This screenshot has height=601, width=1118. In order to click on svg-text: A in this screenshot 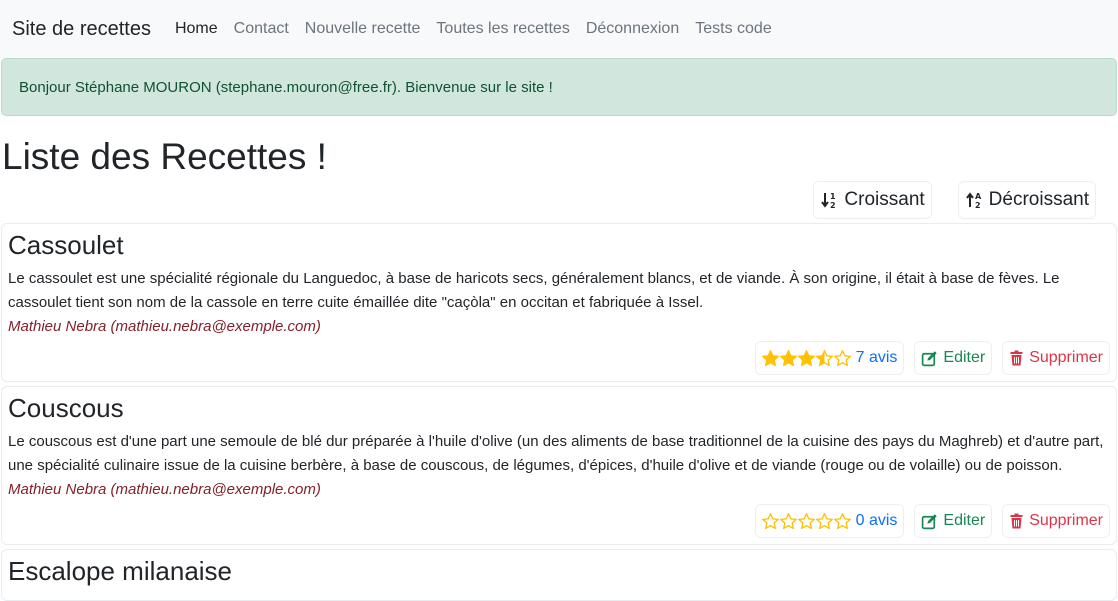, I will do `click(978, 196)`.